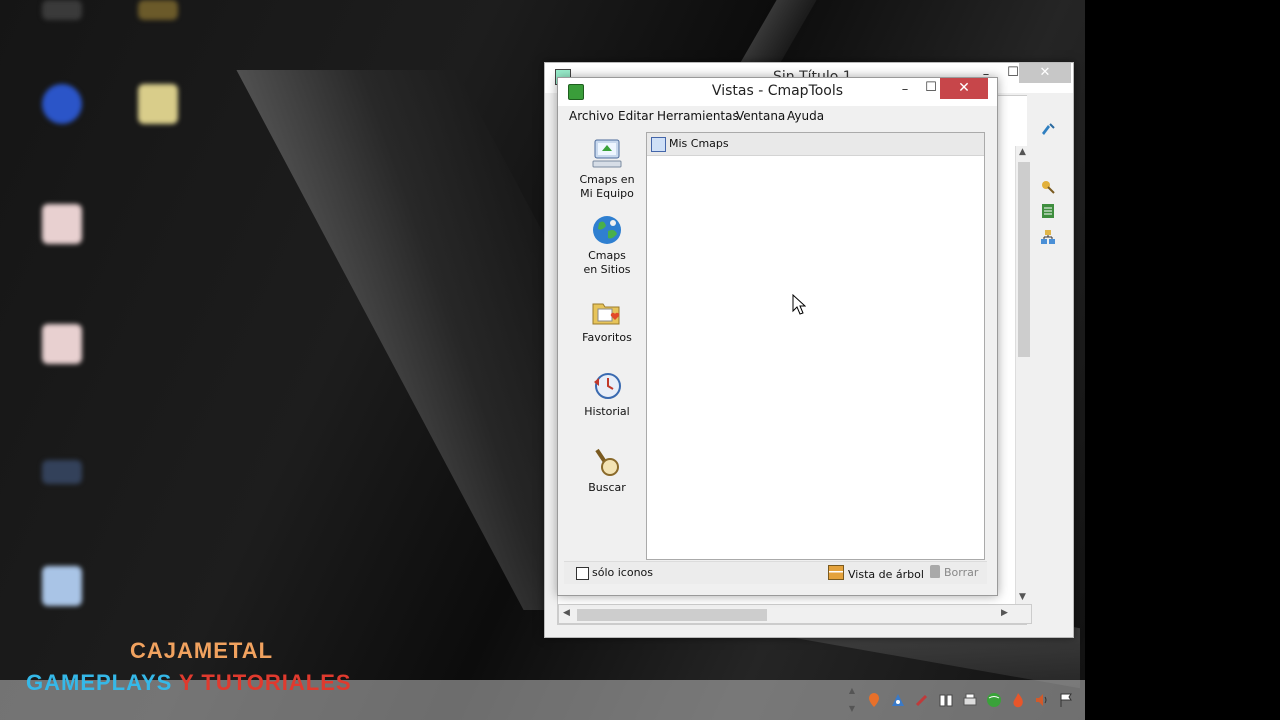 The height and width of the screenshot is (720, 1280). I want to click on sidebar-item-cmaps-mi-equipo: Cmaps en Mi Equipo, so click(607, 169).